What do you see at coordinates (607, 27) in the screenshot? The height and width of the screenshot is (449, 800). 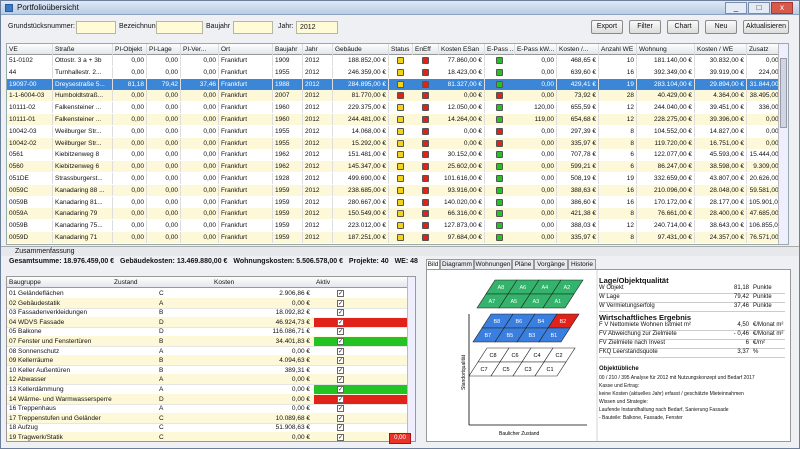 I see `export-button: Export` at bounding box center [607, 27].